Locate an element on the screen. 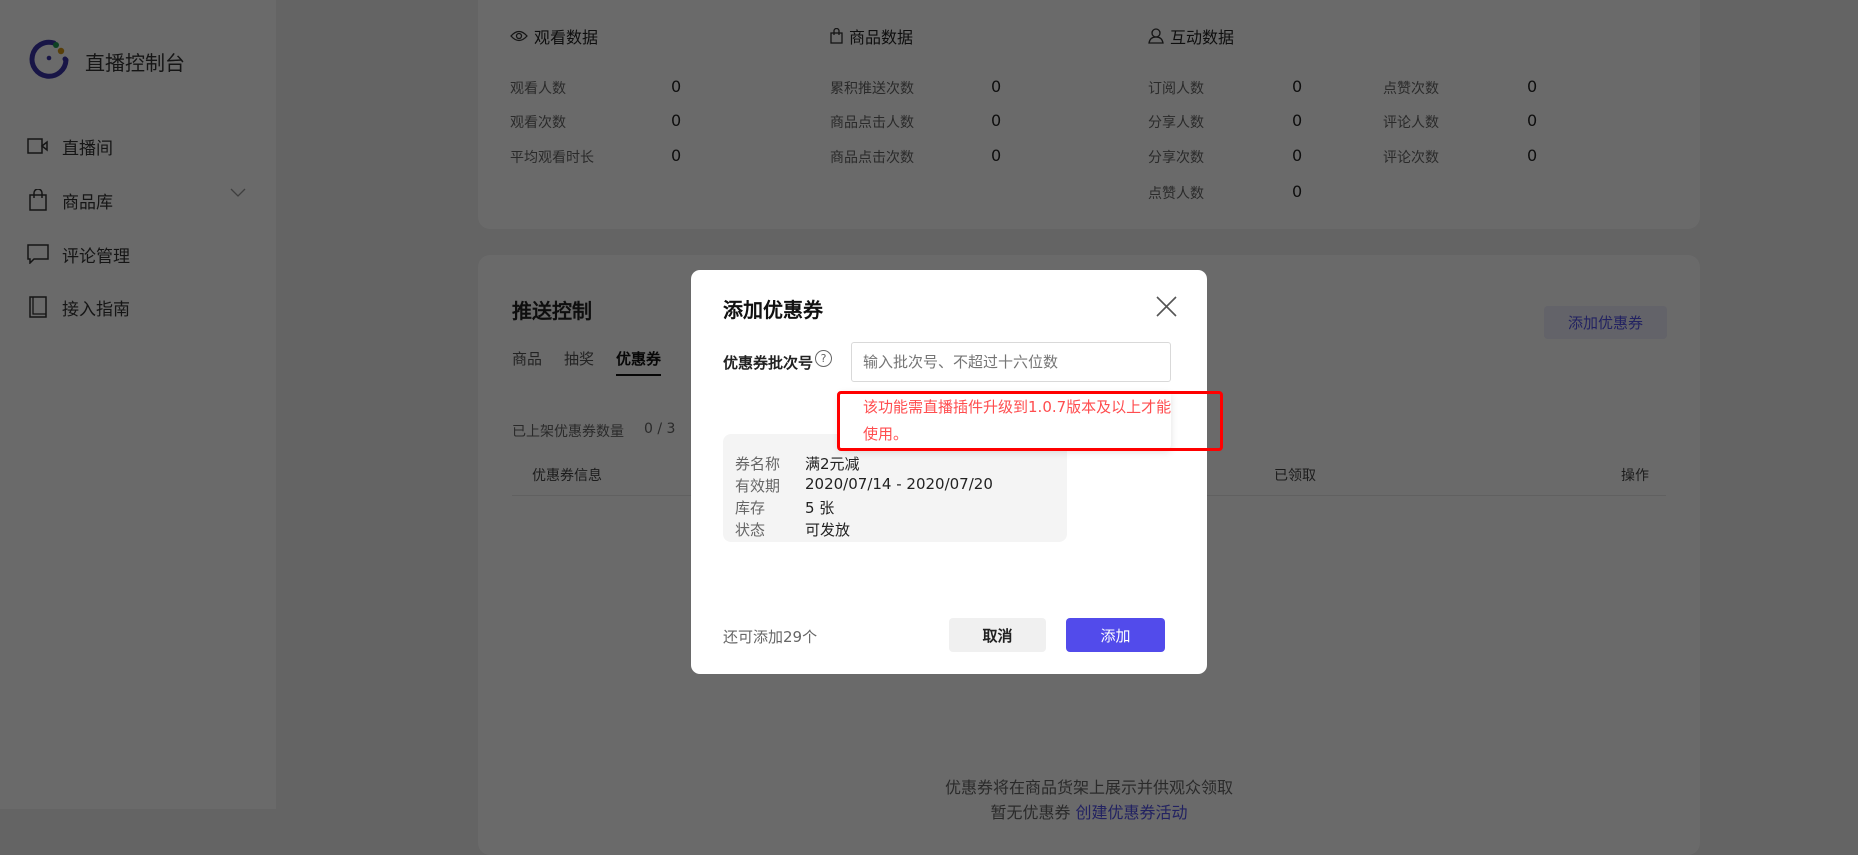  tooltip-line-1: 该功能需直播插件升级到1.0.7版本及以上才能 is located at coordinates (1017, 407).